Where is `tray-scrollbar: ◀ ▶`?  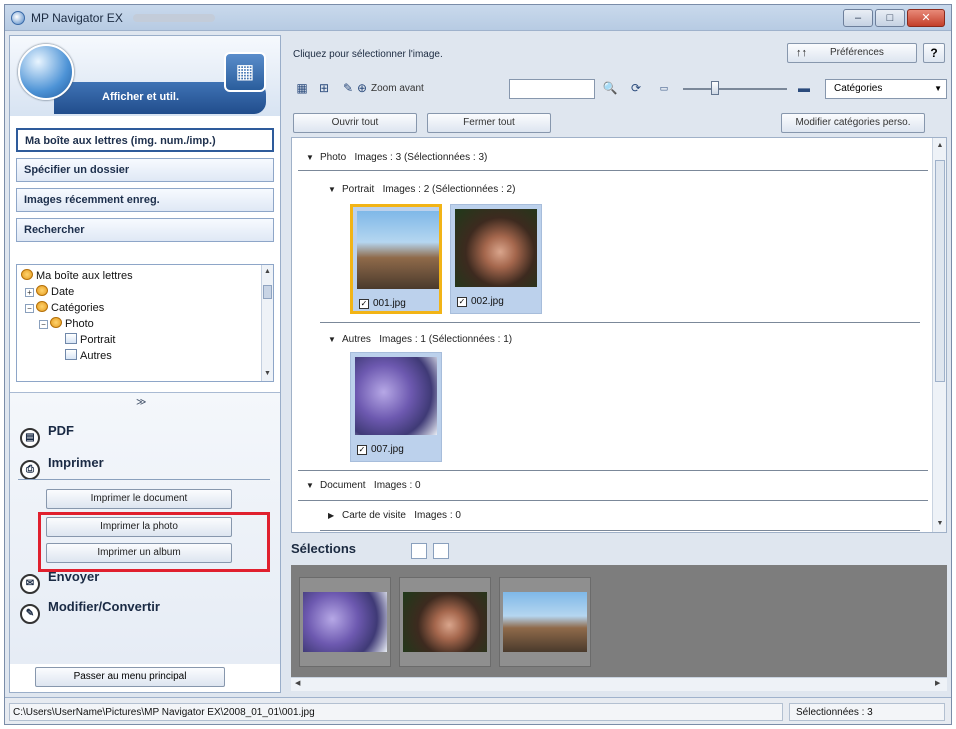 tray-scrollbar: ◀ ▶ is located at coordinates (619, 684).